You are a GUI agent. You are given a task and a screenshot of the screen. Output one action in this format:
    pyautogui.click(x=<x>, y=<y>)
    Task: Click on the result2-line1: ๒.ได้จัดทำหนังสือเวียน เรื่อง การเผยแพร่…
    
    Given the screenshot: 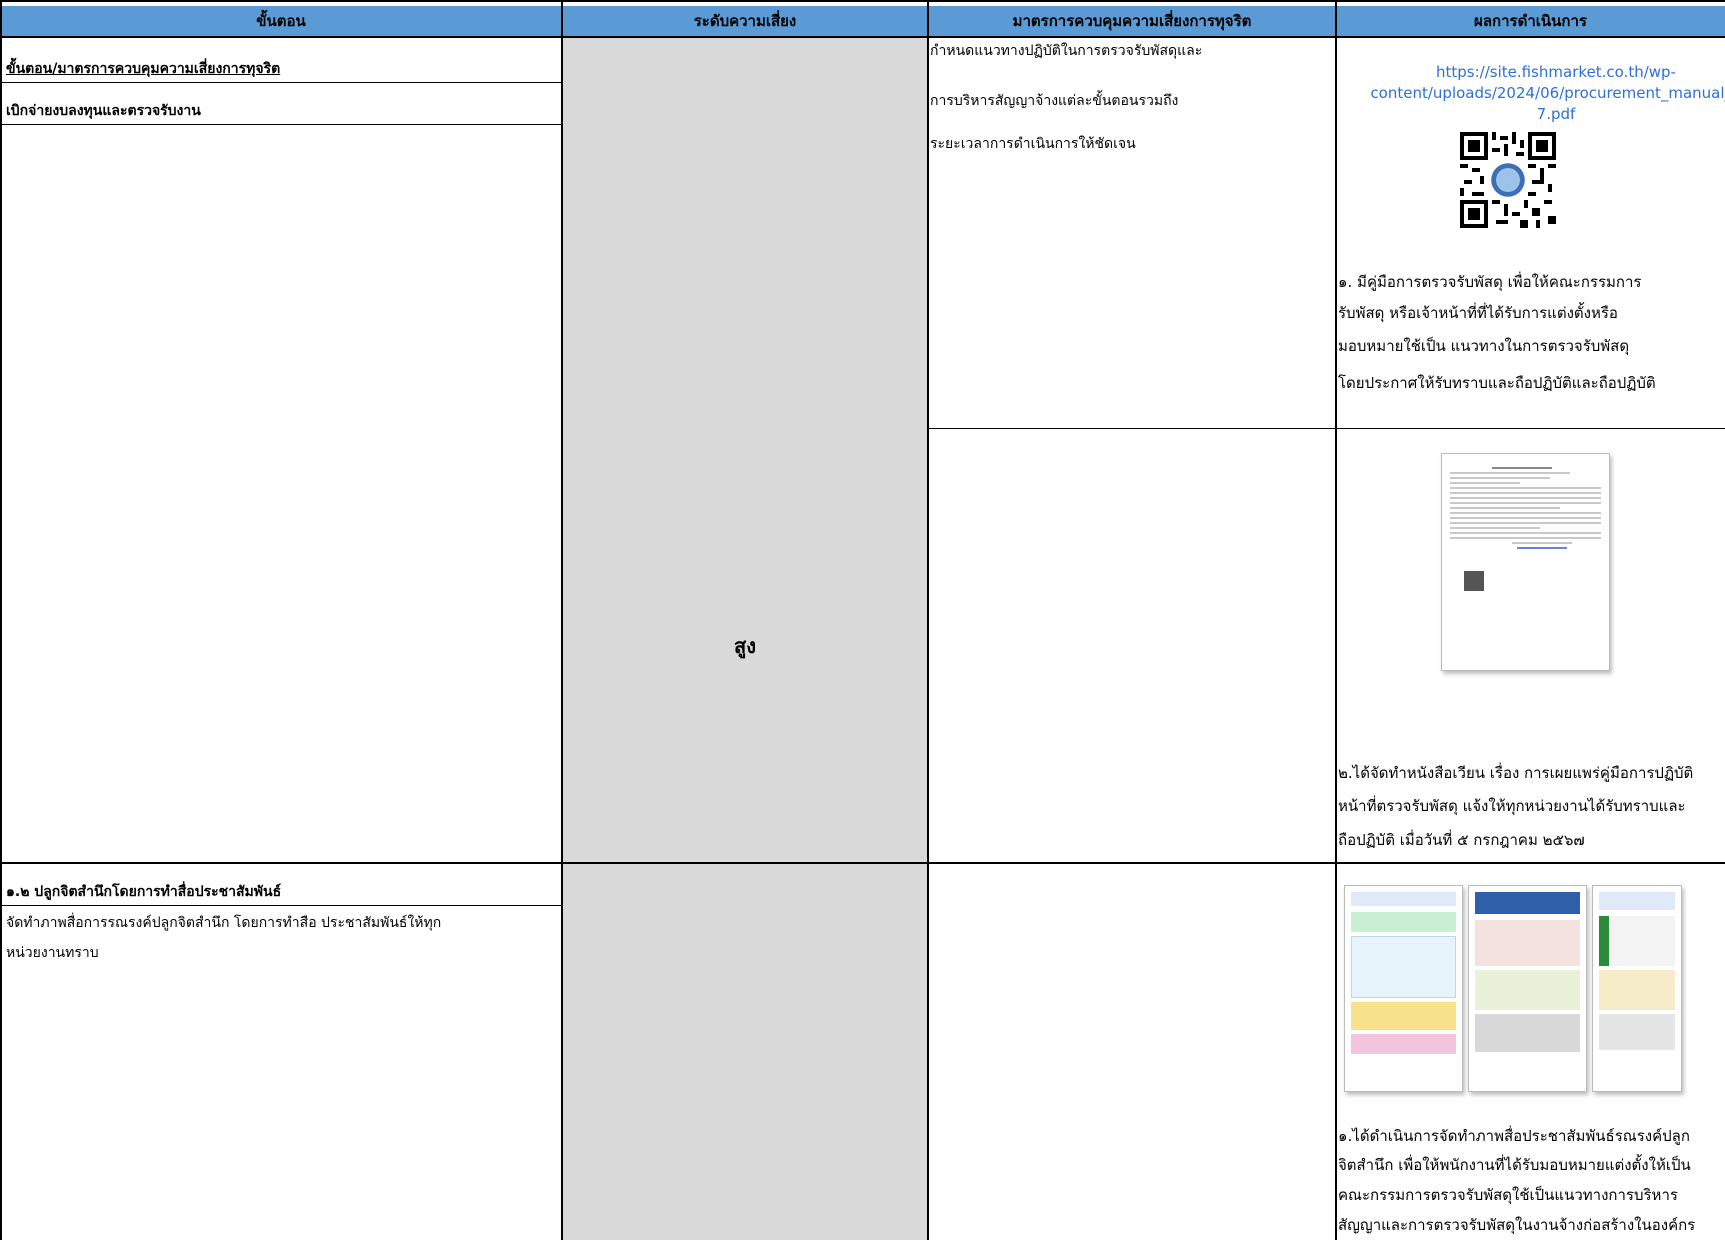 What is the action you would take?
    pyautogui.click(x=1516, y=773)
    